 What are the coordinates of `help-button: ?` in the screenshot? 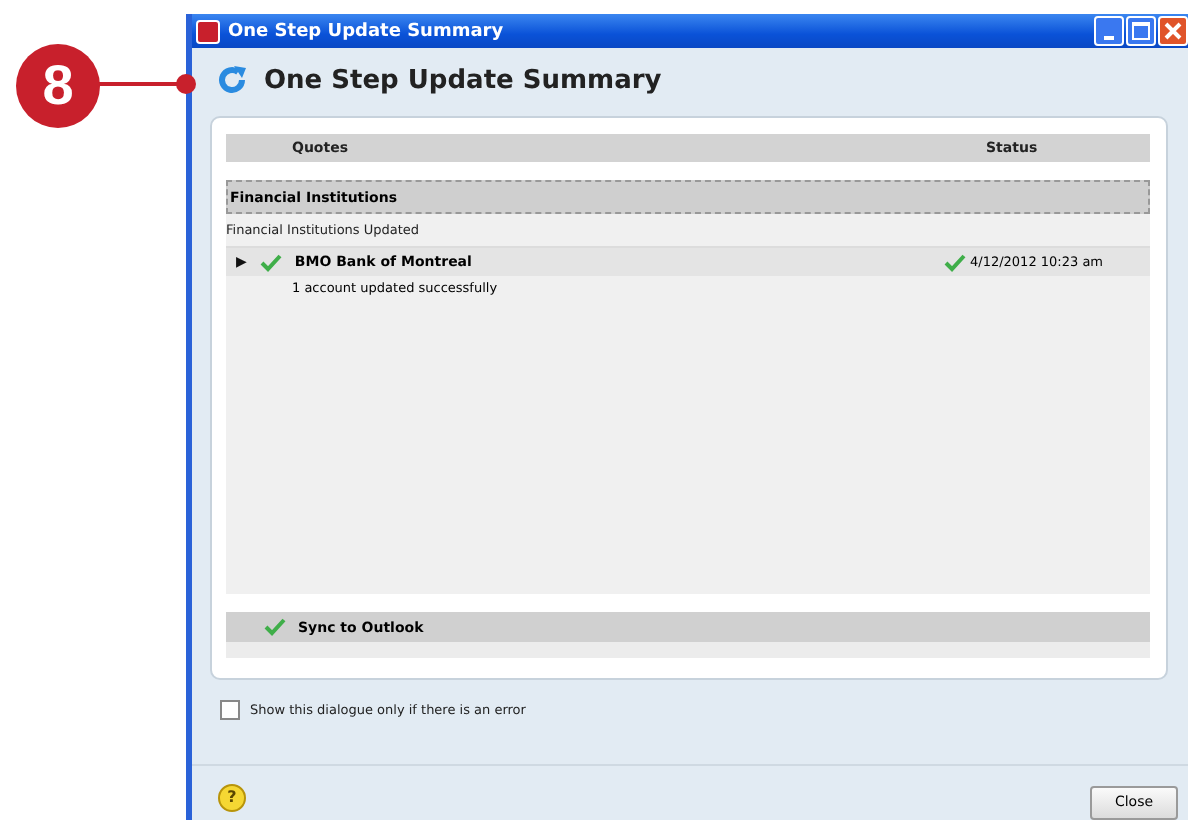 It's located at (232, 797).